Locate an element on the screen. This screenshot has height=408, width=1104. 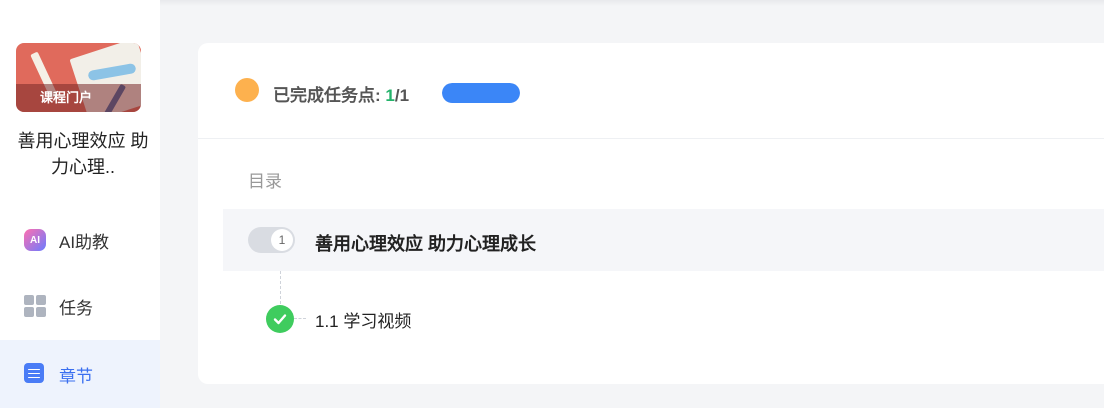
status-dot-icon is located at coordinates (247, 90).